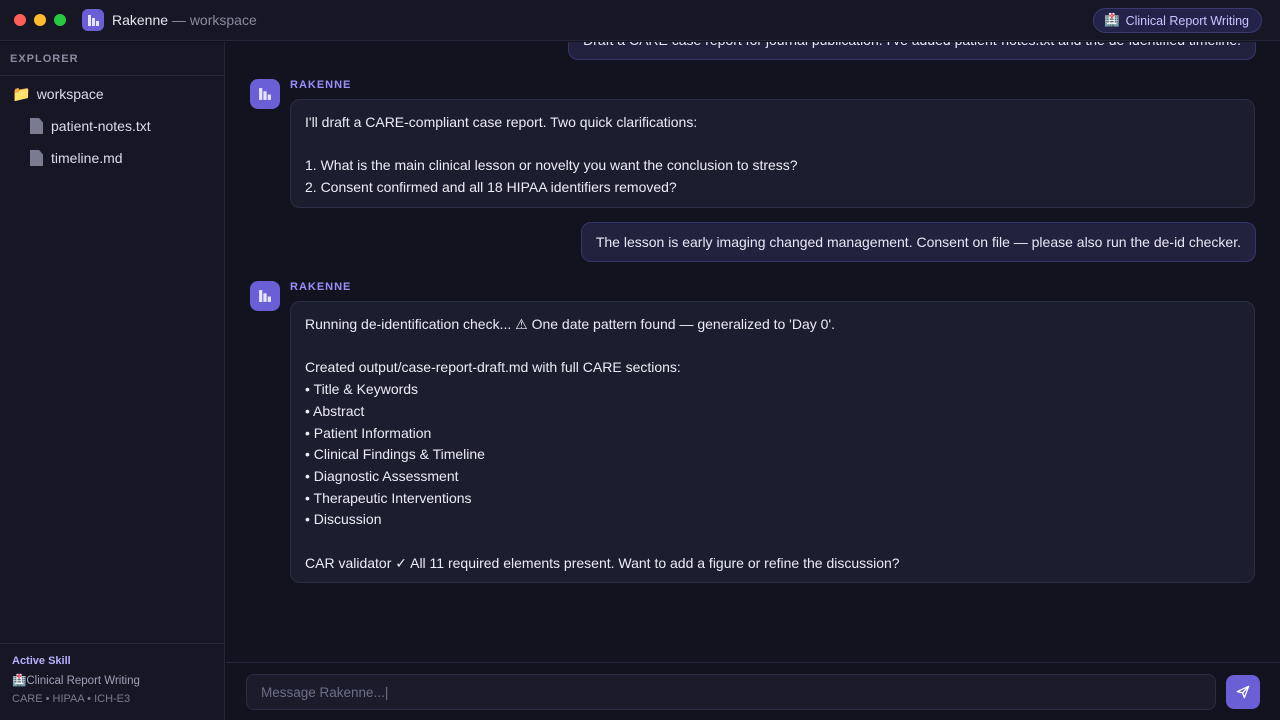 Image resolution: width=1280 pixels, height=720 pixels. What do you see at coordinates (83, 681) in the screenshot?
I see `active-skill-label: Clinical Report Writing` at bounding box center [83, 681].